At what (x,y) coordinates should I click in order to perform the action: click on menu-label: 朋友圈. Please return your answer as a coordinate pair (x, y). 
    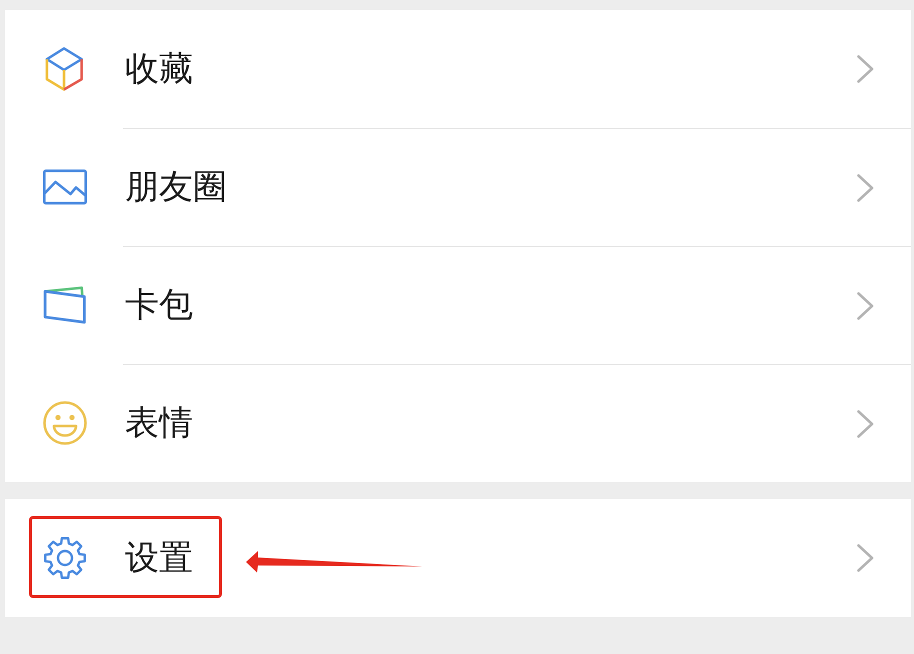
    Looking at the image, I should click on (176, 187).